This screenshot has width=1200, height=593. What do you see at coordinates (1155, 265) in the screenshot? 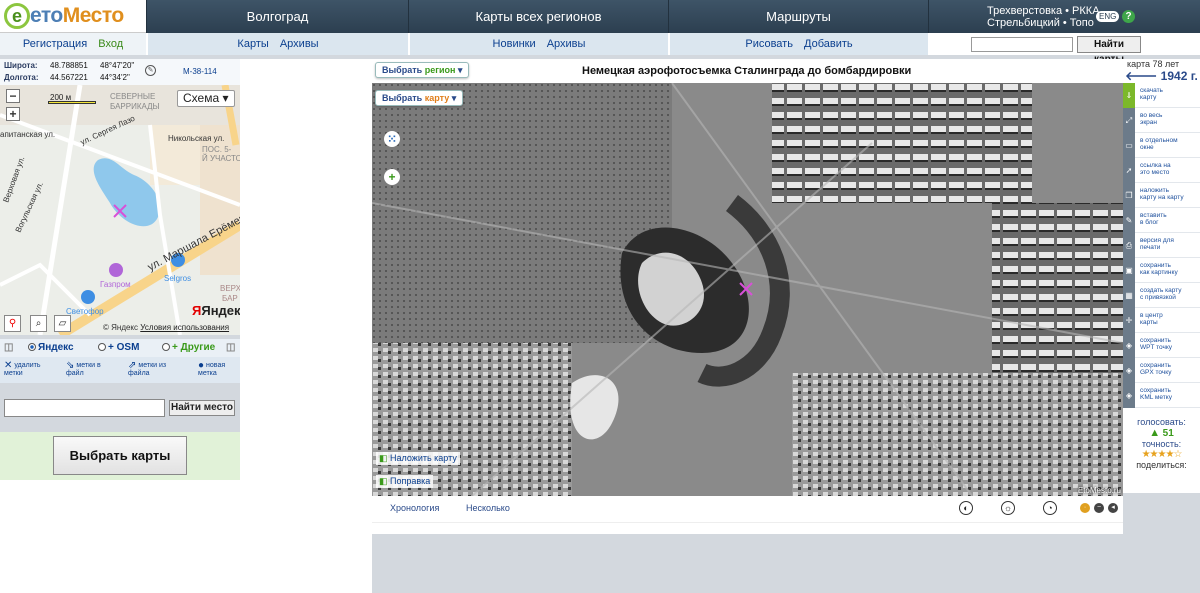
I see `ri7a: сохранить` at bounding box center [1155, 265].